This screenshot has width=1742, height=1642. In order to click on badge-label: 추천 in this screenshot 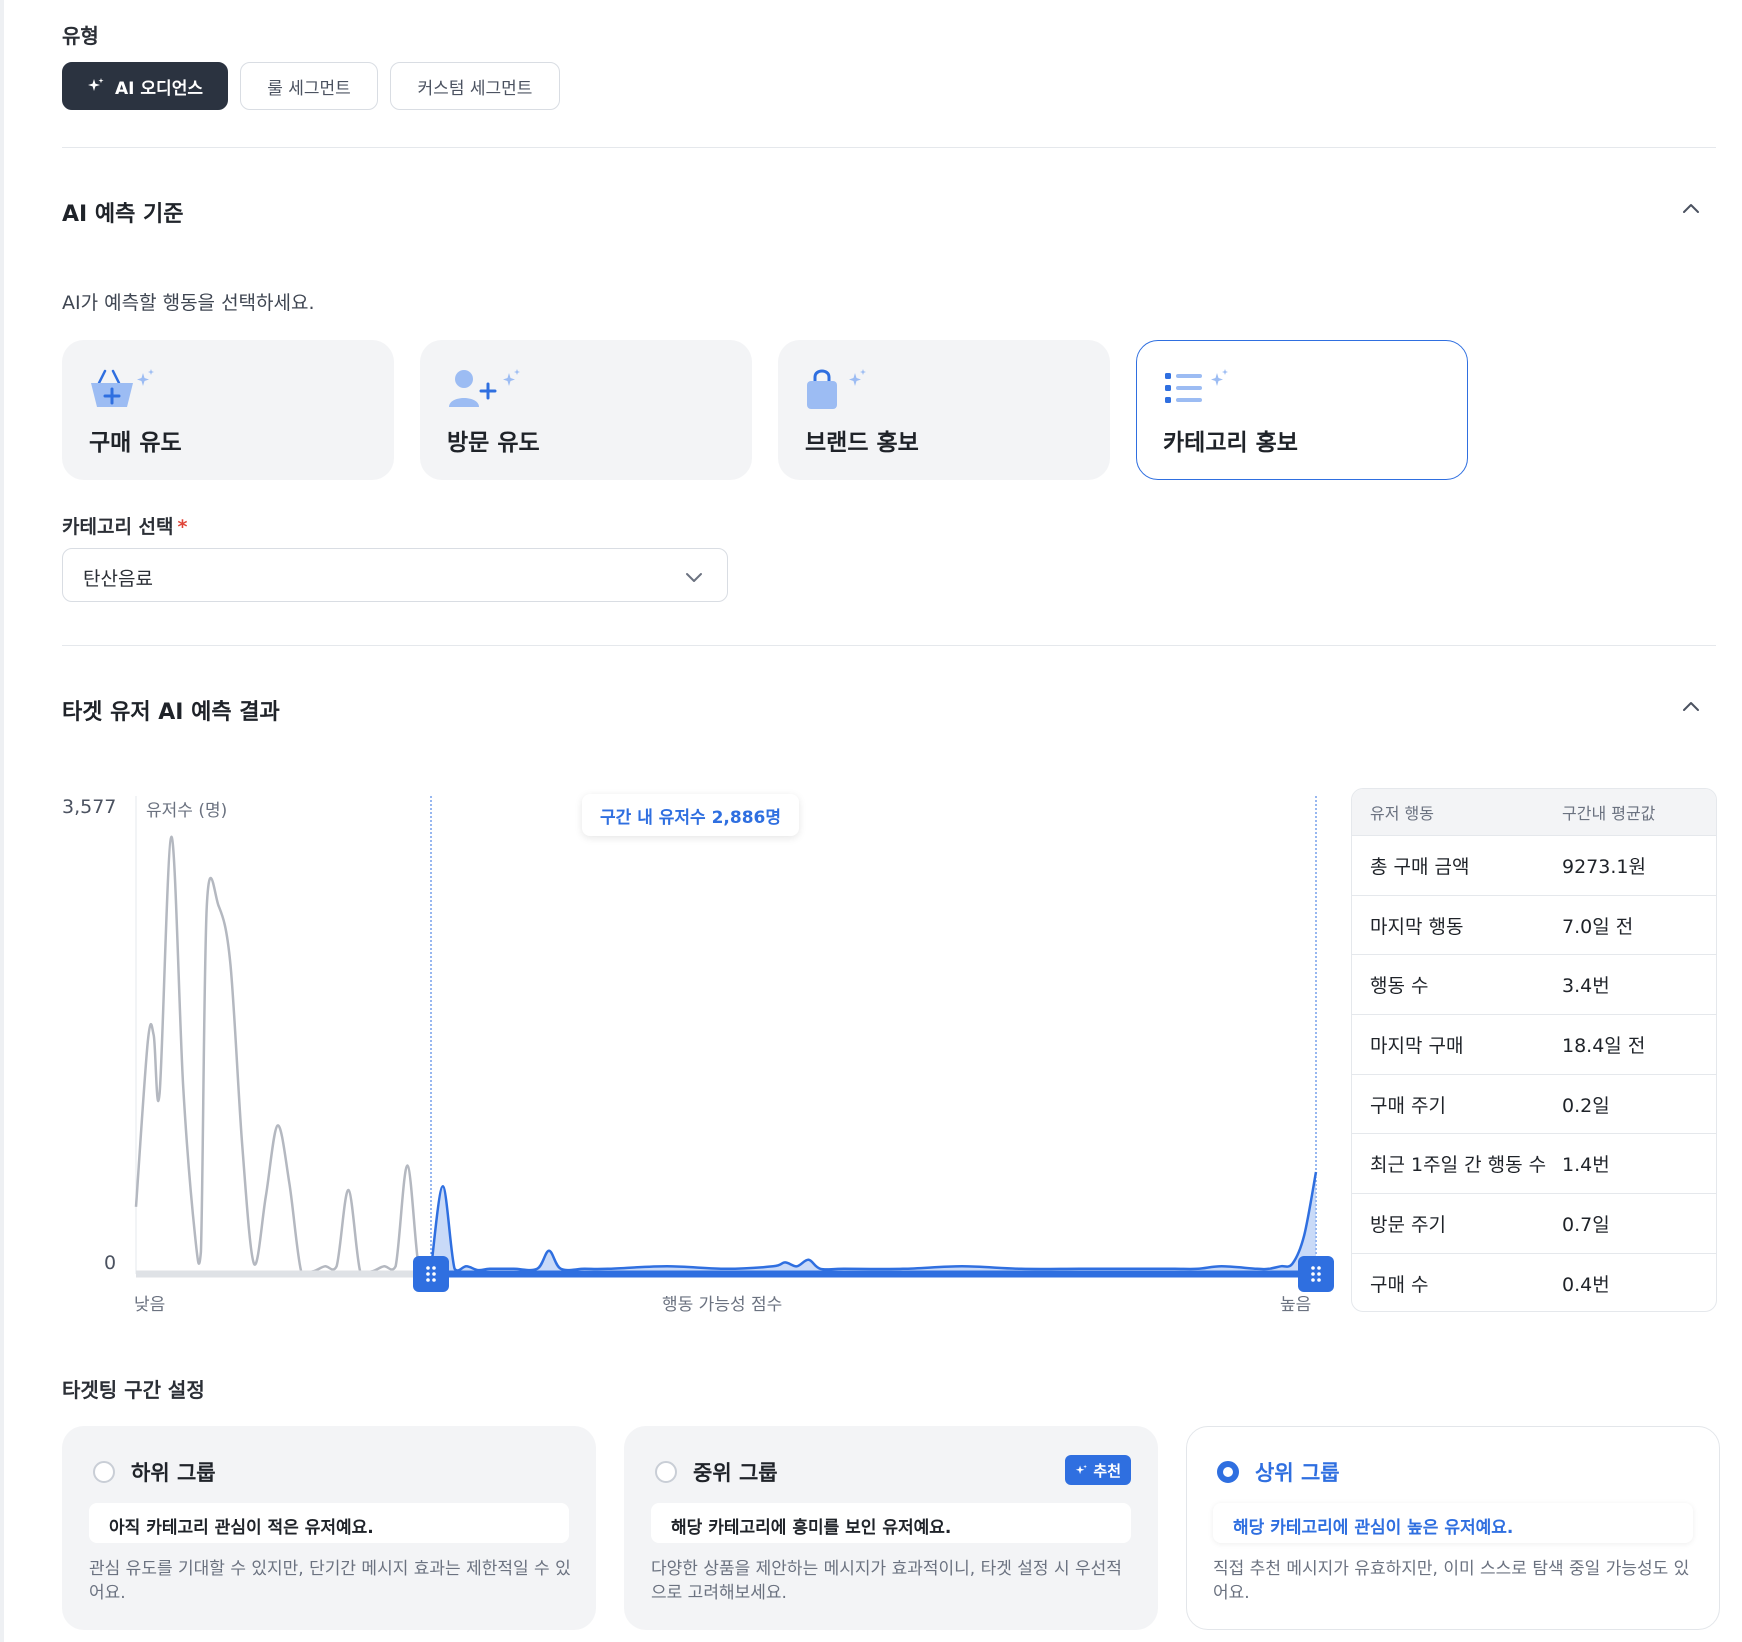, I will do `click(1107, 1470)`.